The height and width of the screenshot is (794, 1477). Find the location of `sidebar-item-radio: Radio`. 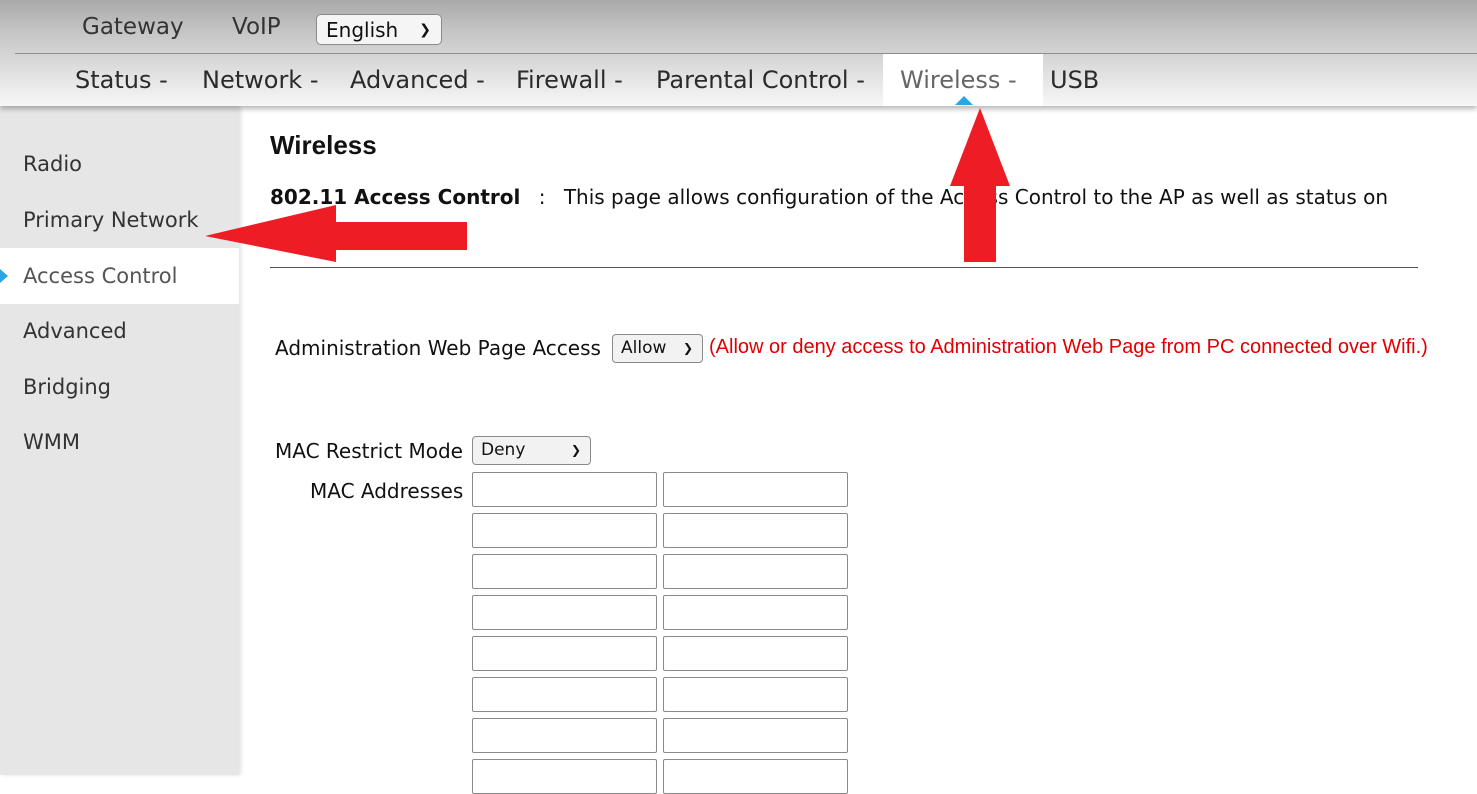

sidebar-item-radio: Radio is located at coordinates (119, 164).